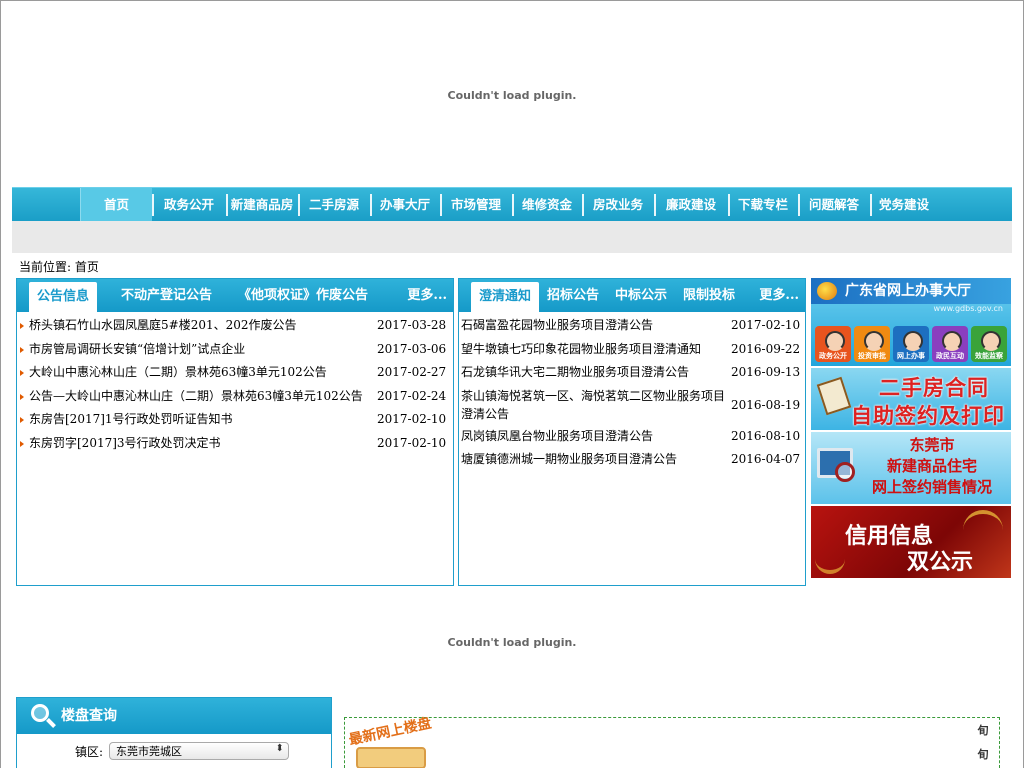  Describe the element at coordinates (174, 716) in the screenshot. I see `property-query-header: 楼盘查询` at that location.